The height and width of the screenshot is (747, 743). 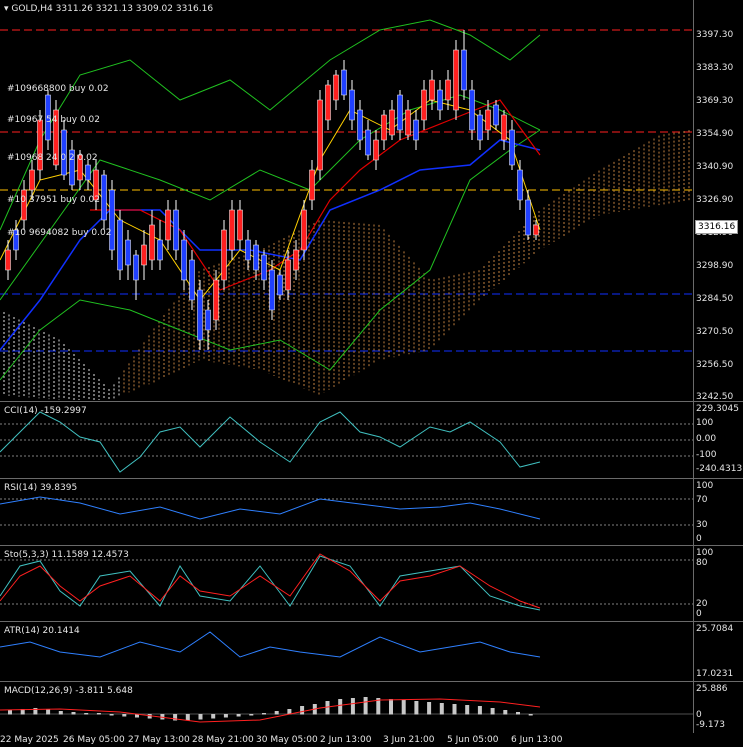 I want to click on atr-title: ATR(14) 20.1414, so click(x=42, y=631).